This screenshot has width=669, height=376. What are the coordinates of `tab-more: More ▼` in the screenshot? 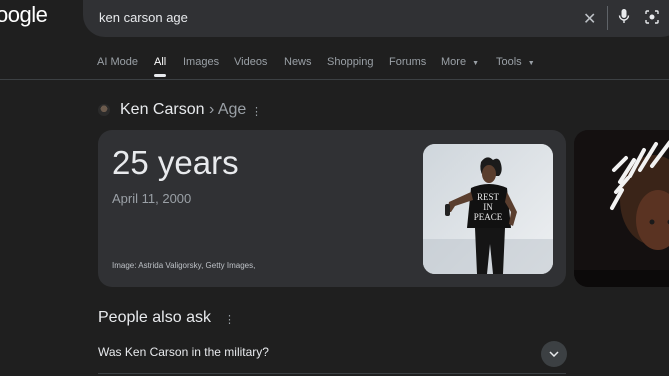 It's located at (460, 62).